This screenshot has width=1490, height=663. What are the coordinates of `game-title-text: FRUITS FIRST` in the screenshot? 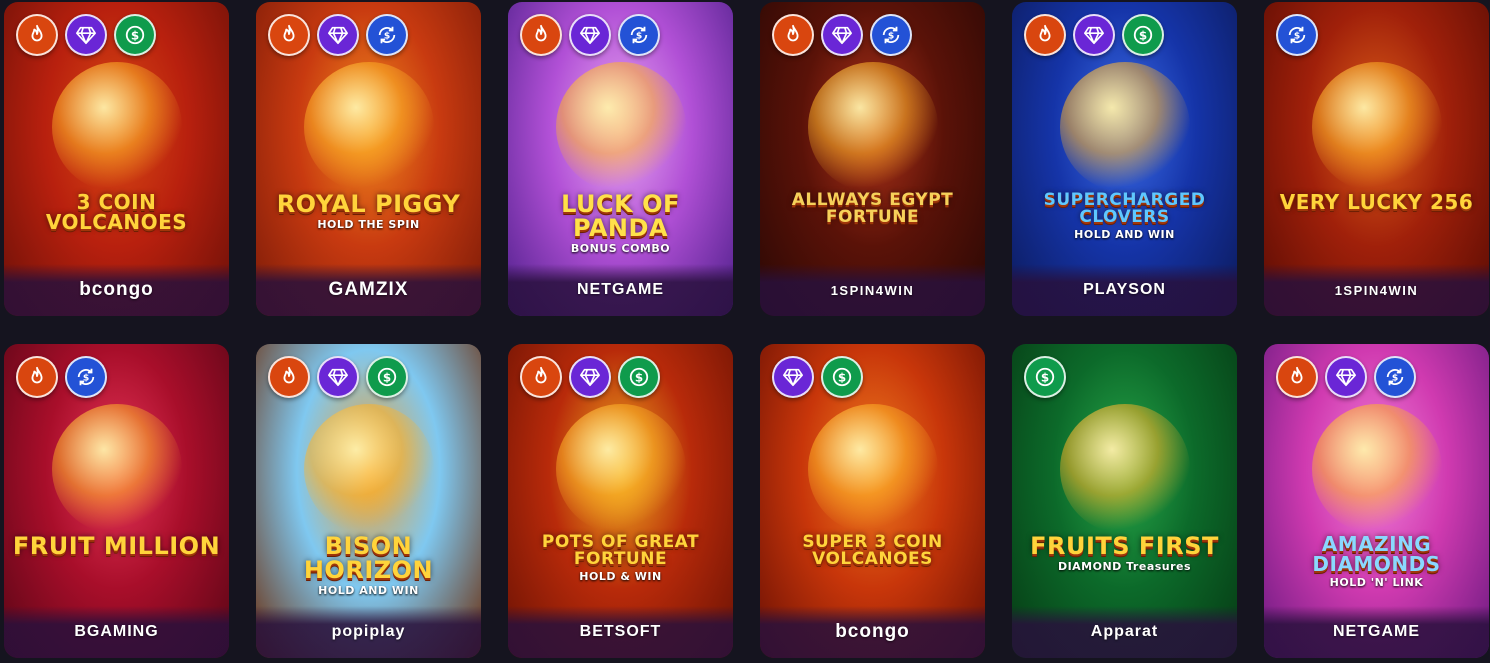 It's located at (1124, 546).